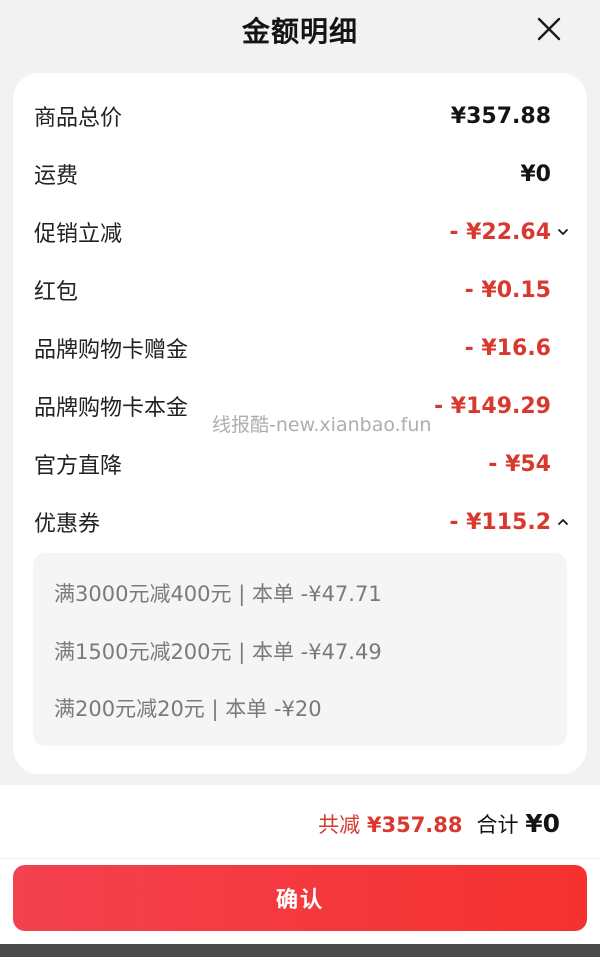  Describe the element at coordinates (509, 232) in the screenshot. I see `row-value: - ¥22.64` at that location.